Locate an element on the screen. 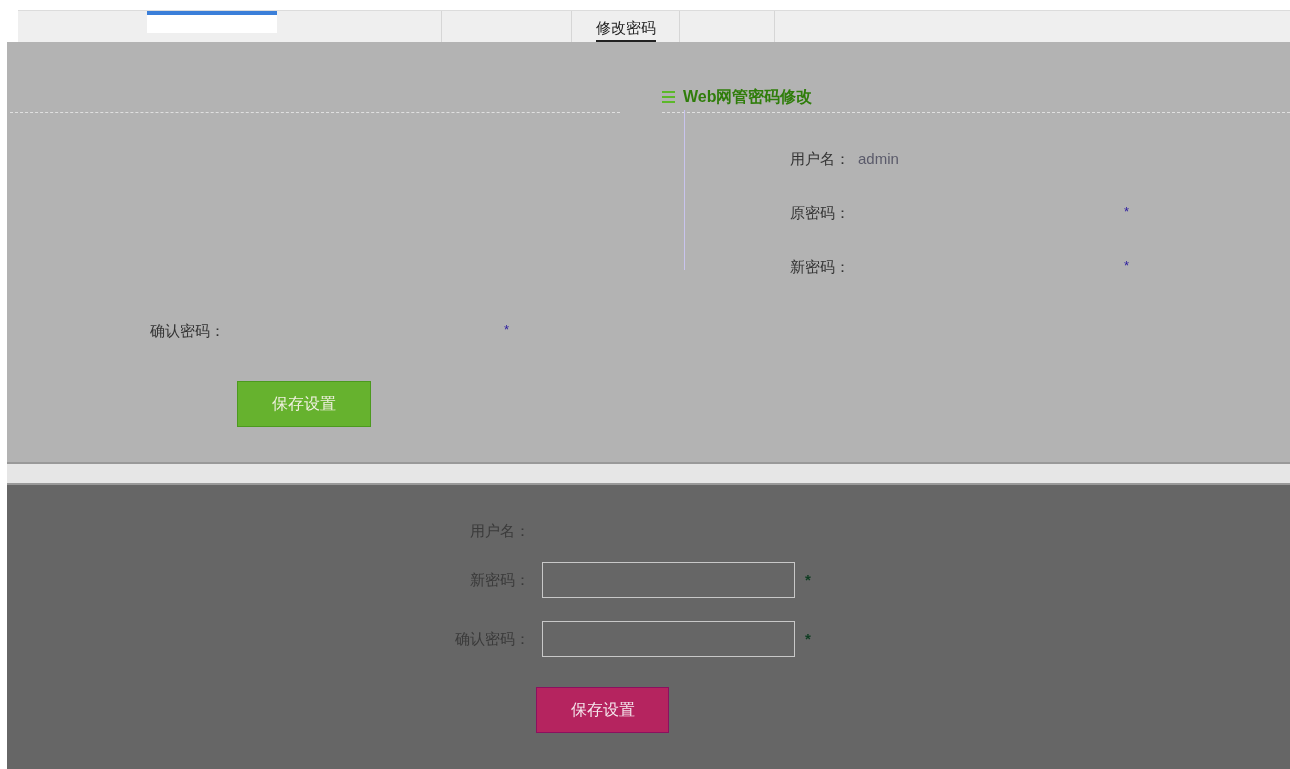  menu-icon is located at coordinates (668, 97).